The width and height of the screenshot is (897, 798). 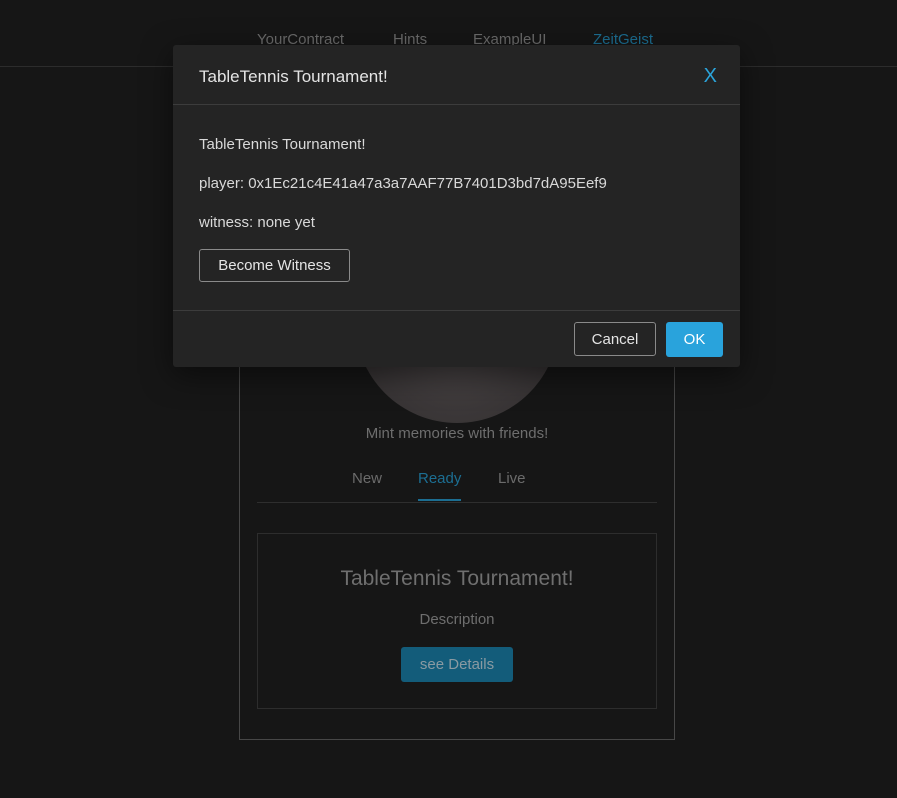 What do you see at coordinates (293, 76) in the screenshot?
I see `modal-title: TableTennis Tournament!` at bounding box center [293, 76].